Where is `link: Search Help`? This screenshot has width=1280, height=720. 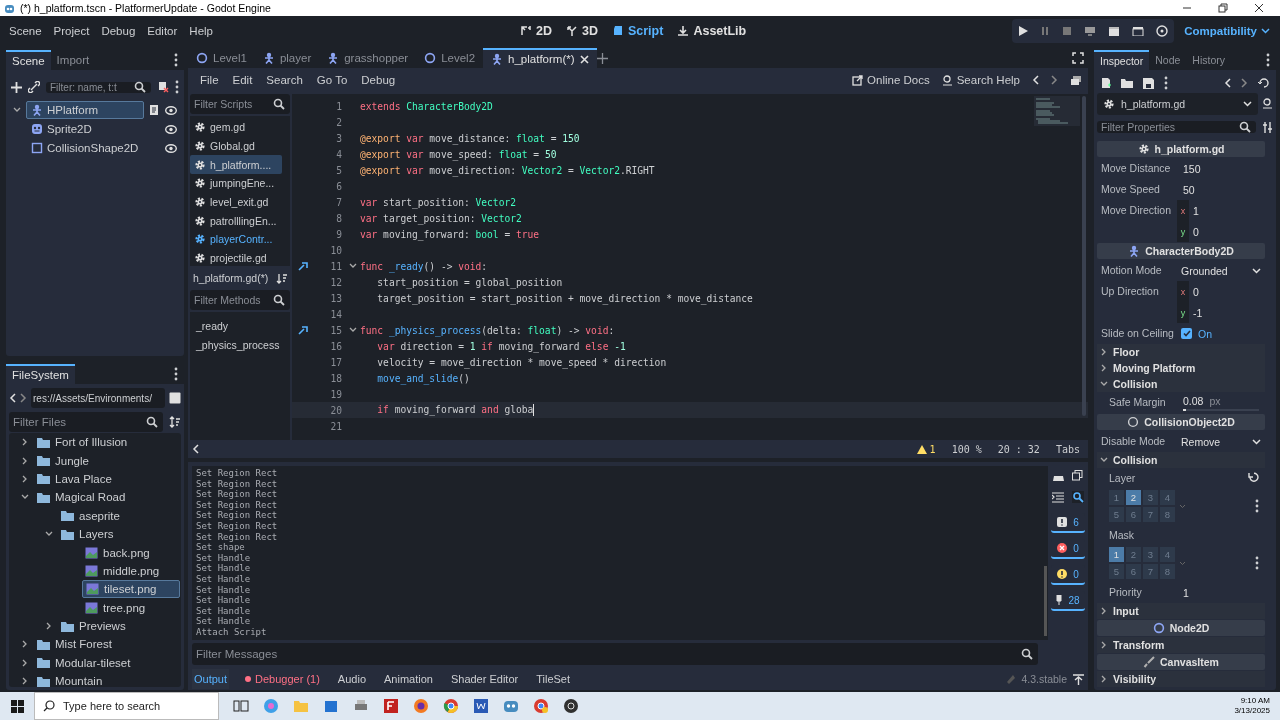
link: Search Help is located at coordinates (980, 80).